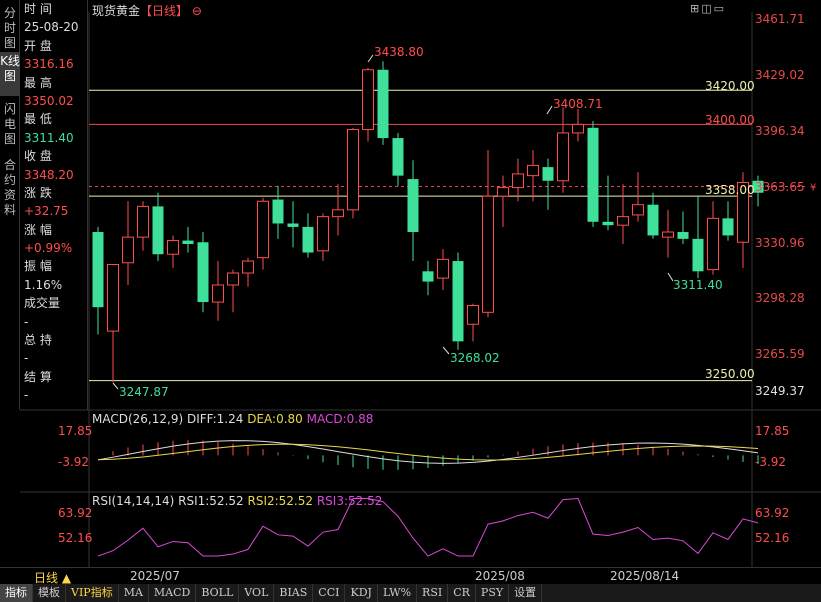  I want to click on macd-params: MACD(26,12,9), so click(138, 419).